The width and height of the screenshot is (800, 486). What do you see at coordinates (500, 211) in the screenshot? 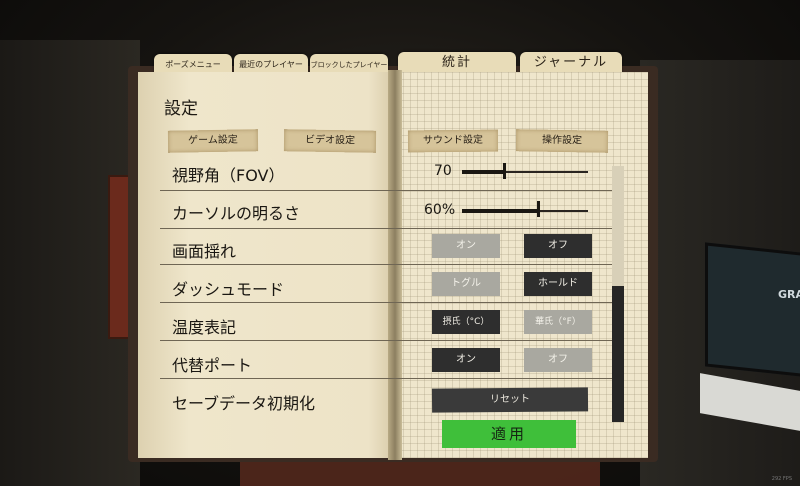
I see `cursor-brightness-slider-fill` at bounding box center [500, 211].